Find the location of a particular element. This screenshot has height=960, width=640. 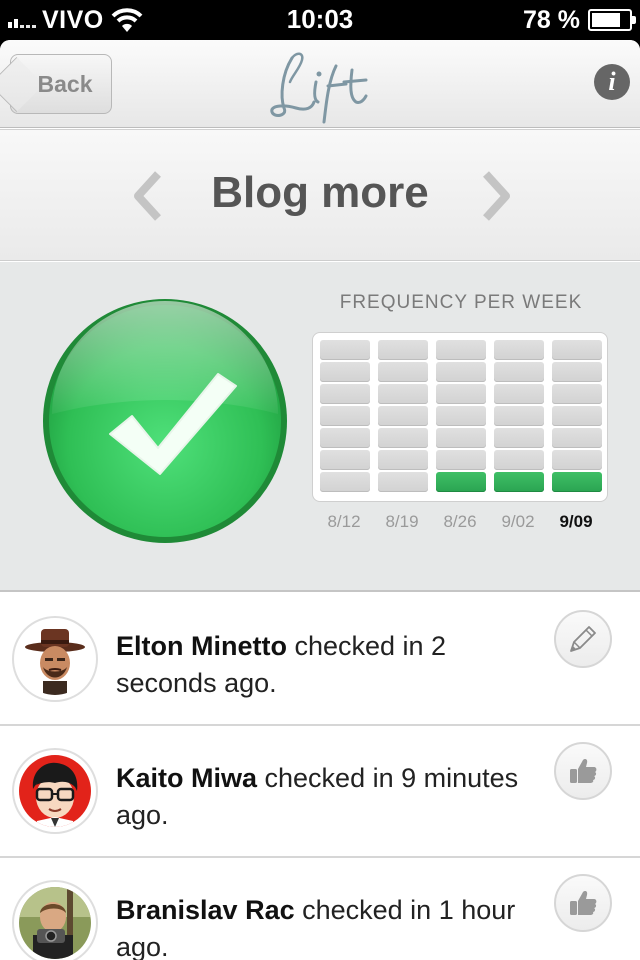

pencil-icon is located at coordinates (583, 639).